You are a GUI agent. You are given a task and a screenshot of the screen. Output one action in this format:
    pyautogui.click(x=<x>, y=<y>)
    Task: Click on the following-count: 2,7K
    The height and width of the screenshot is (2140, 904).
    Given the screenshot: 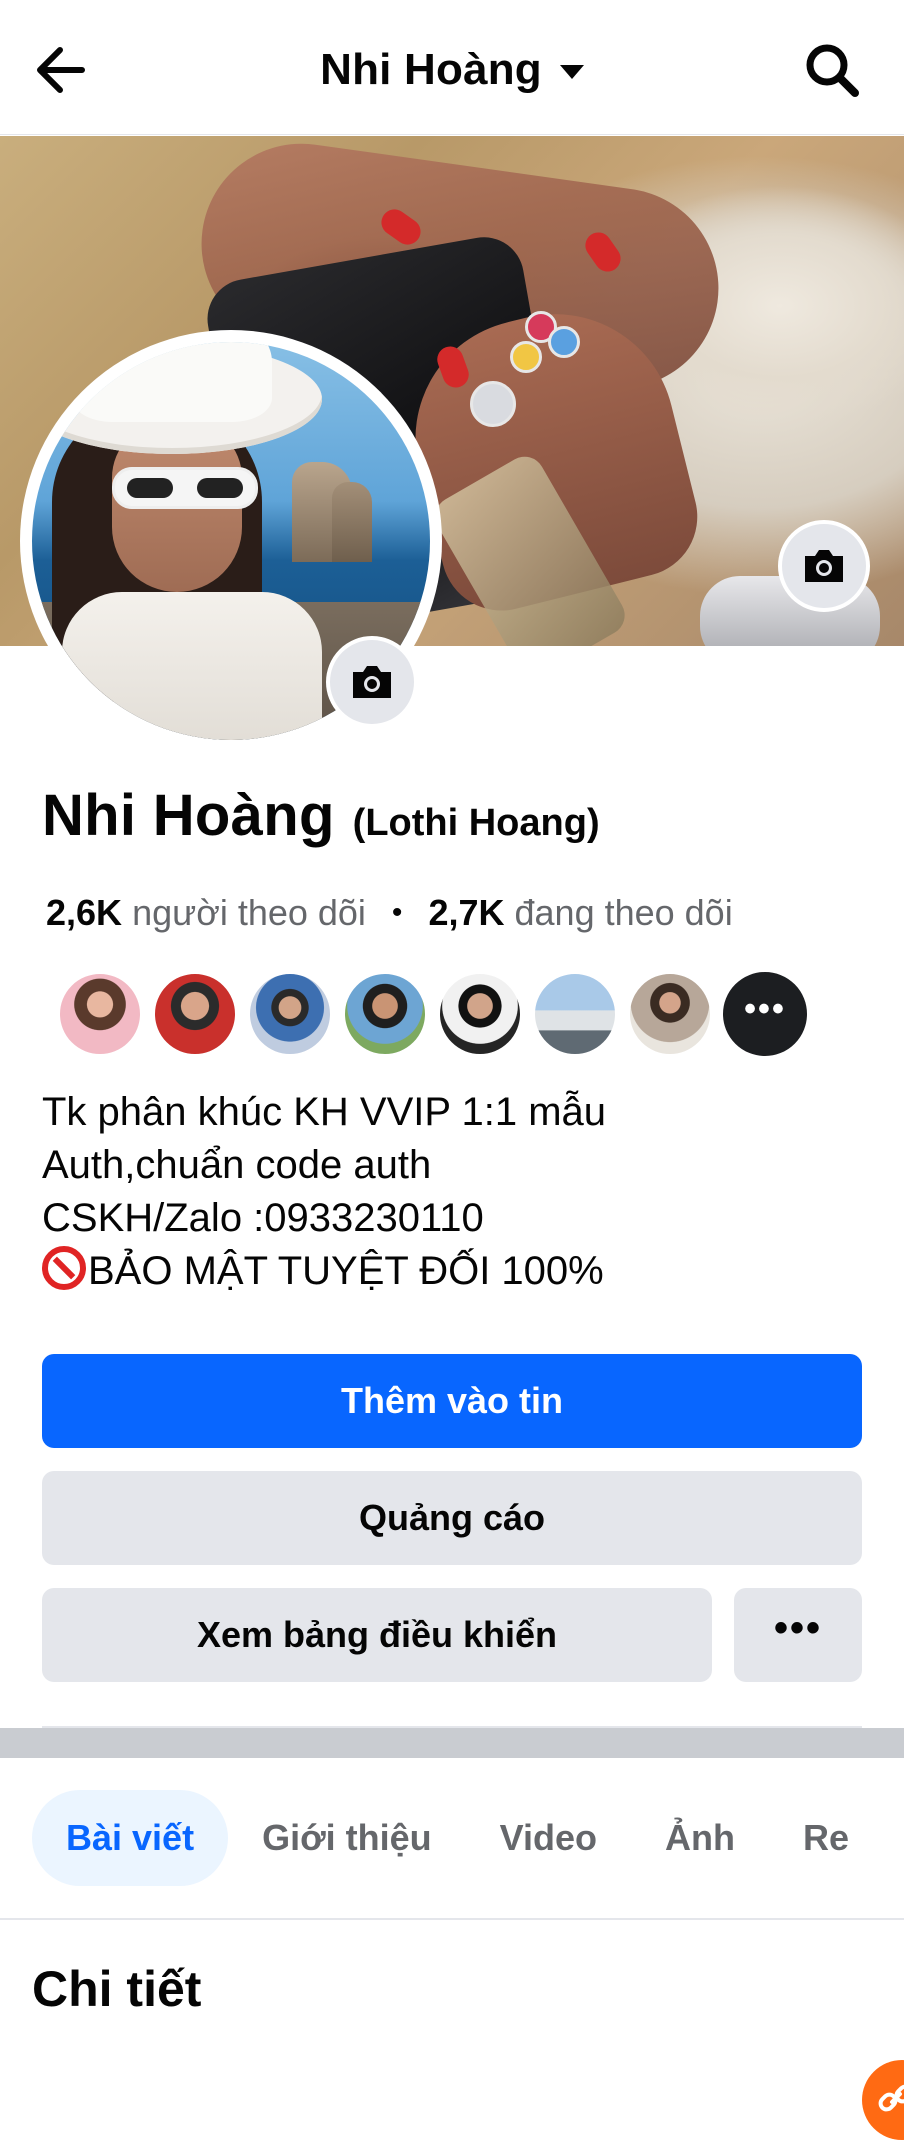 What is the action you would take?
    pyautogui.click(x=466, y=912)
    